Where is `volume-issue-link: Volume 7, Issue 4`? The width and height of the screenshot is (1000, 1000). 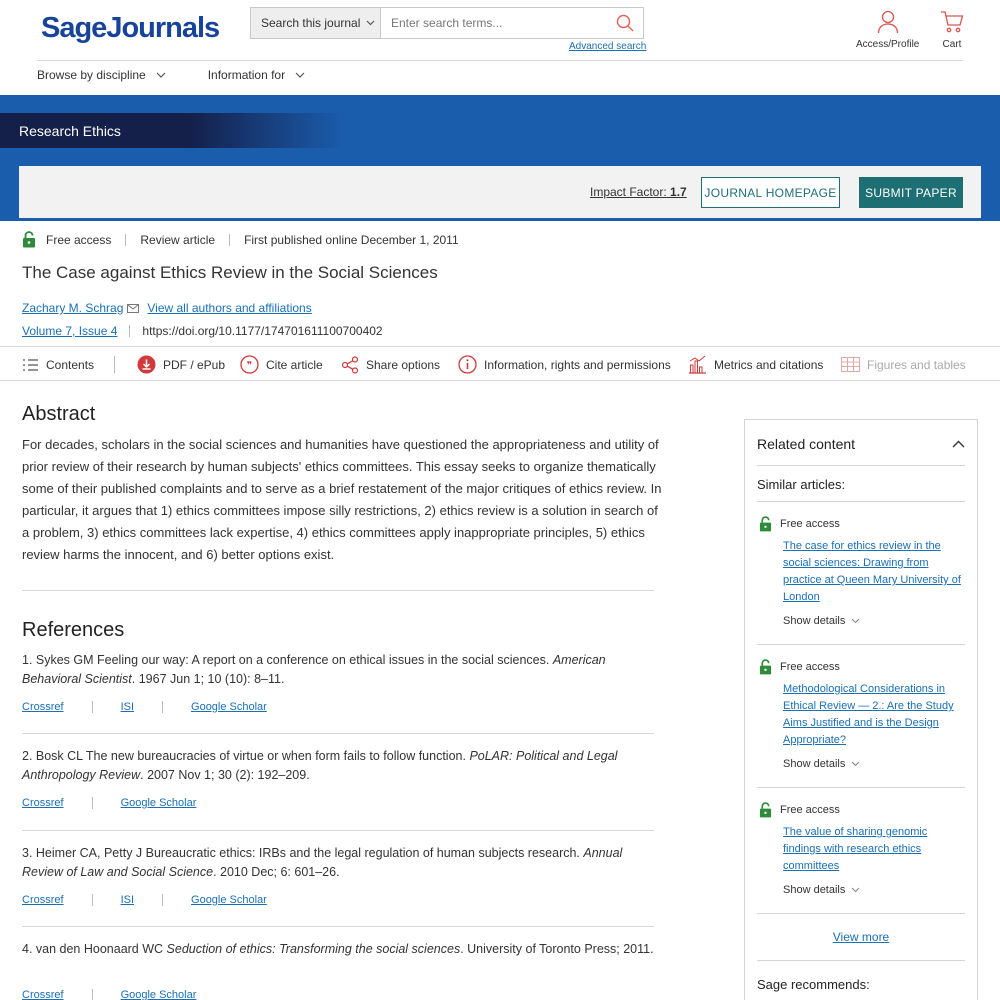
volume-issue-link: Volume 7, Issue 4 is located at coordinates (69, 331).